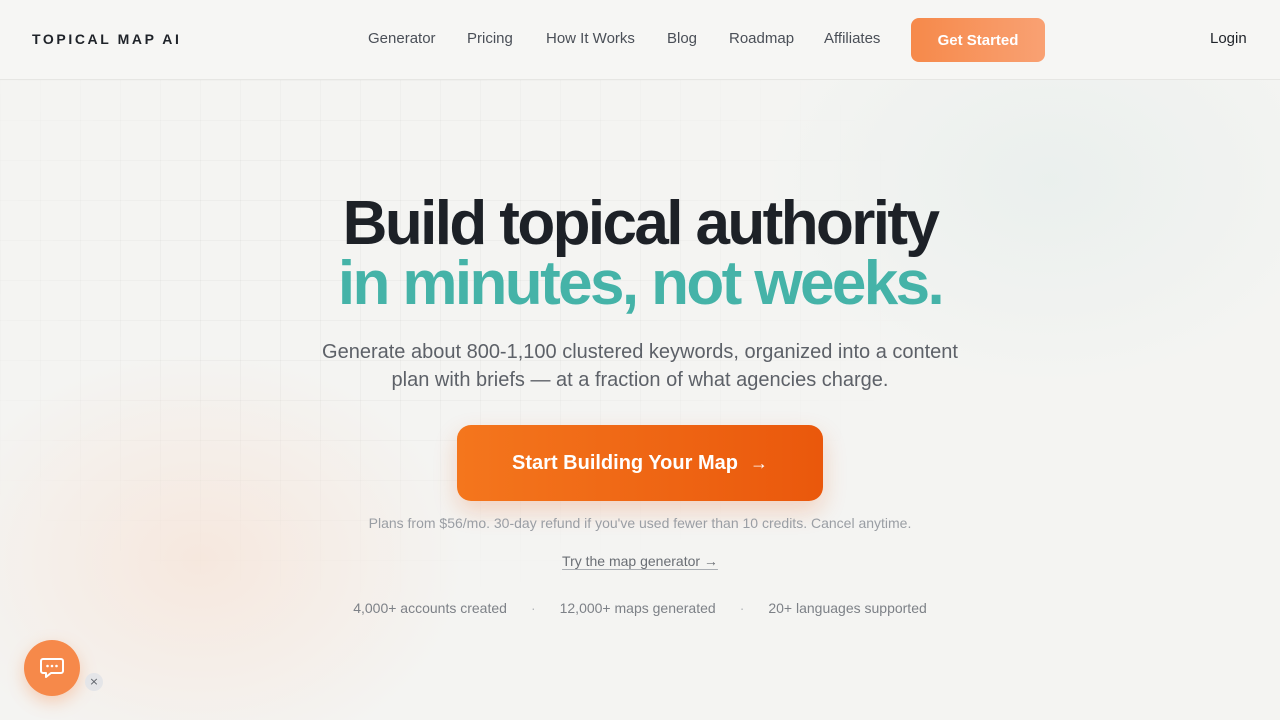 The width and height of the screenshot is (1280, 720). What do you see at coordinates (847, 608) in the screenshot?
I see `stat-languages: 20+ languages supported` at bounding box center [847, 608].